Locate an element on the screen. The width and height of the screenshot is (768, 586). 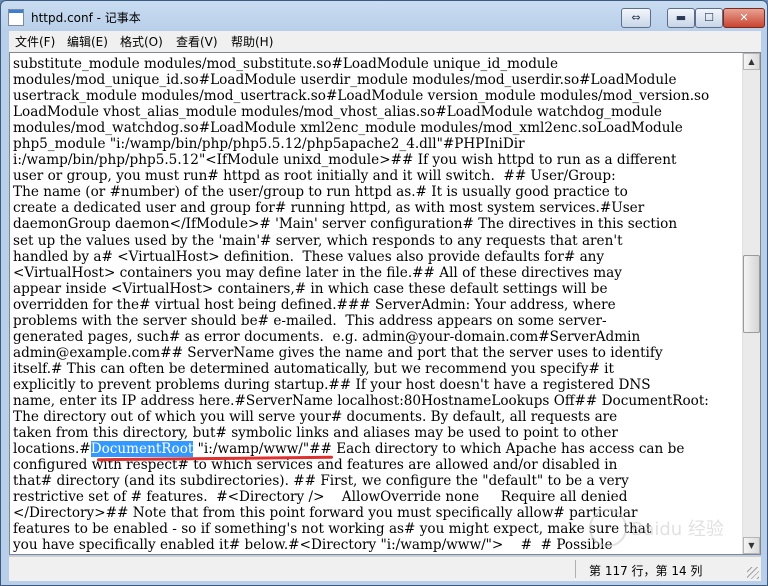
window-title: httpd.conf - 记事本 is located at coordinates (86, 18).